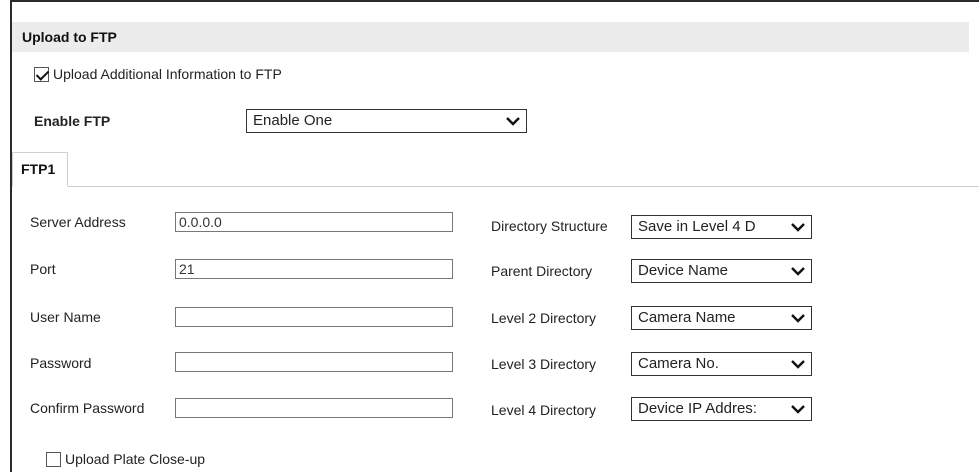 Image resolution: width=979 pixels, height=472 pixels. What do you see at coordinates (87, 408) in the screenshot?
I see `confirm-password-label: Confirm Password` at bounding box center [87, 408].